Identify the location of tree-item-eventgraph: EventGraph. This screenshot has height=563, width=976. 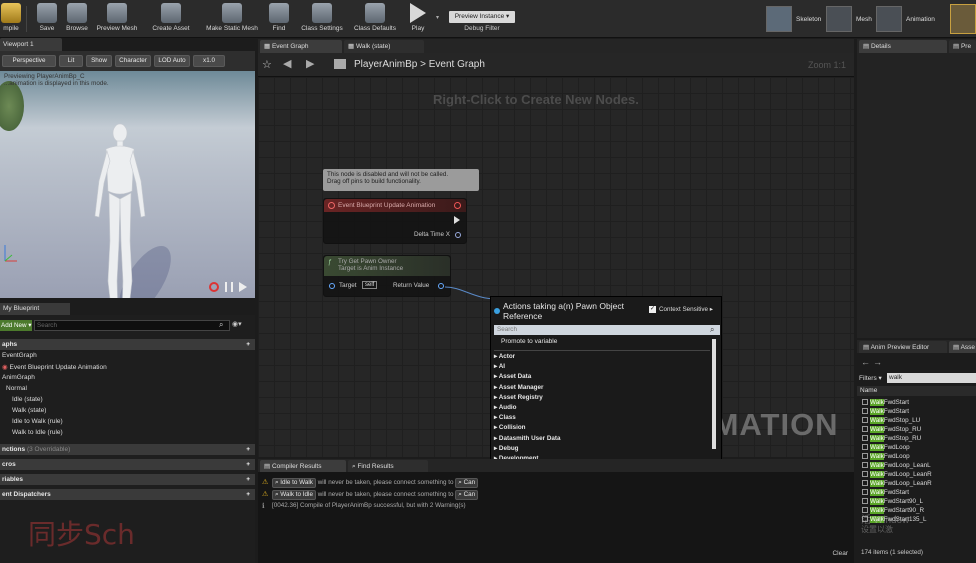
(19, 355).